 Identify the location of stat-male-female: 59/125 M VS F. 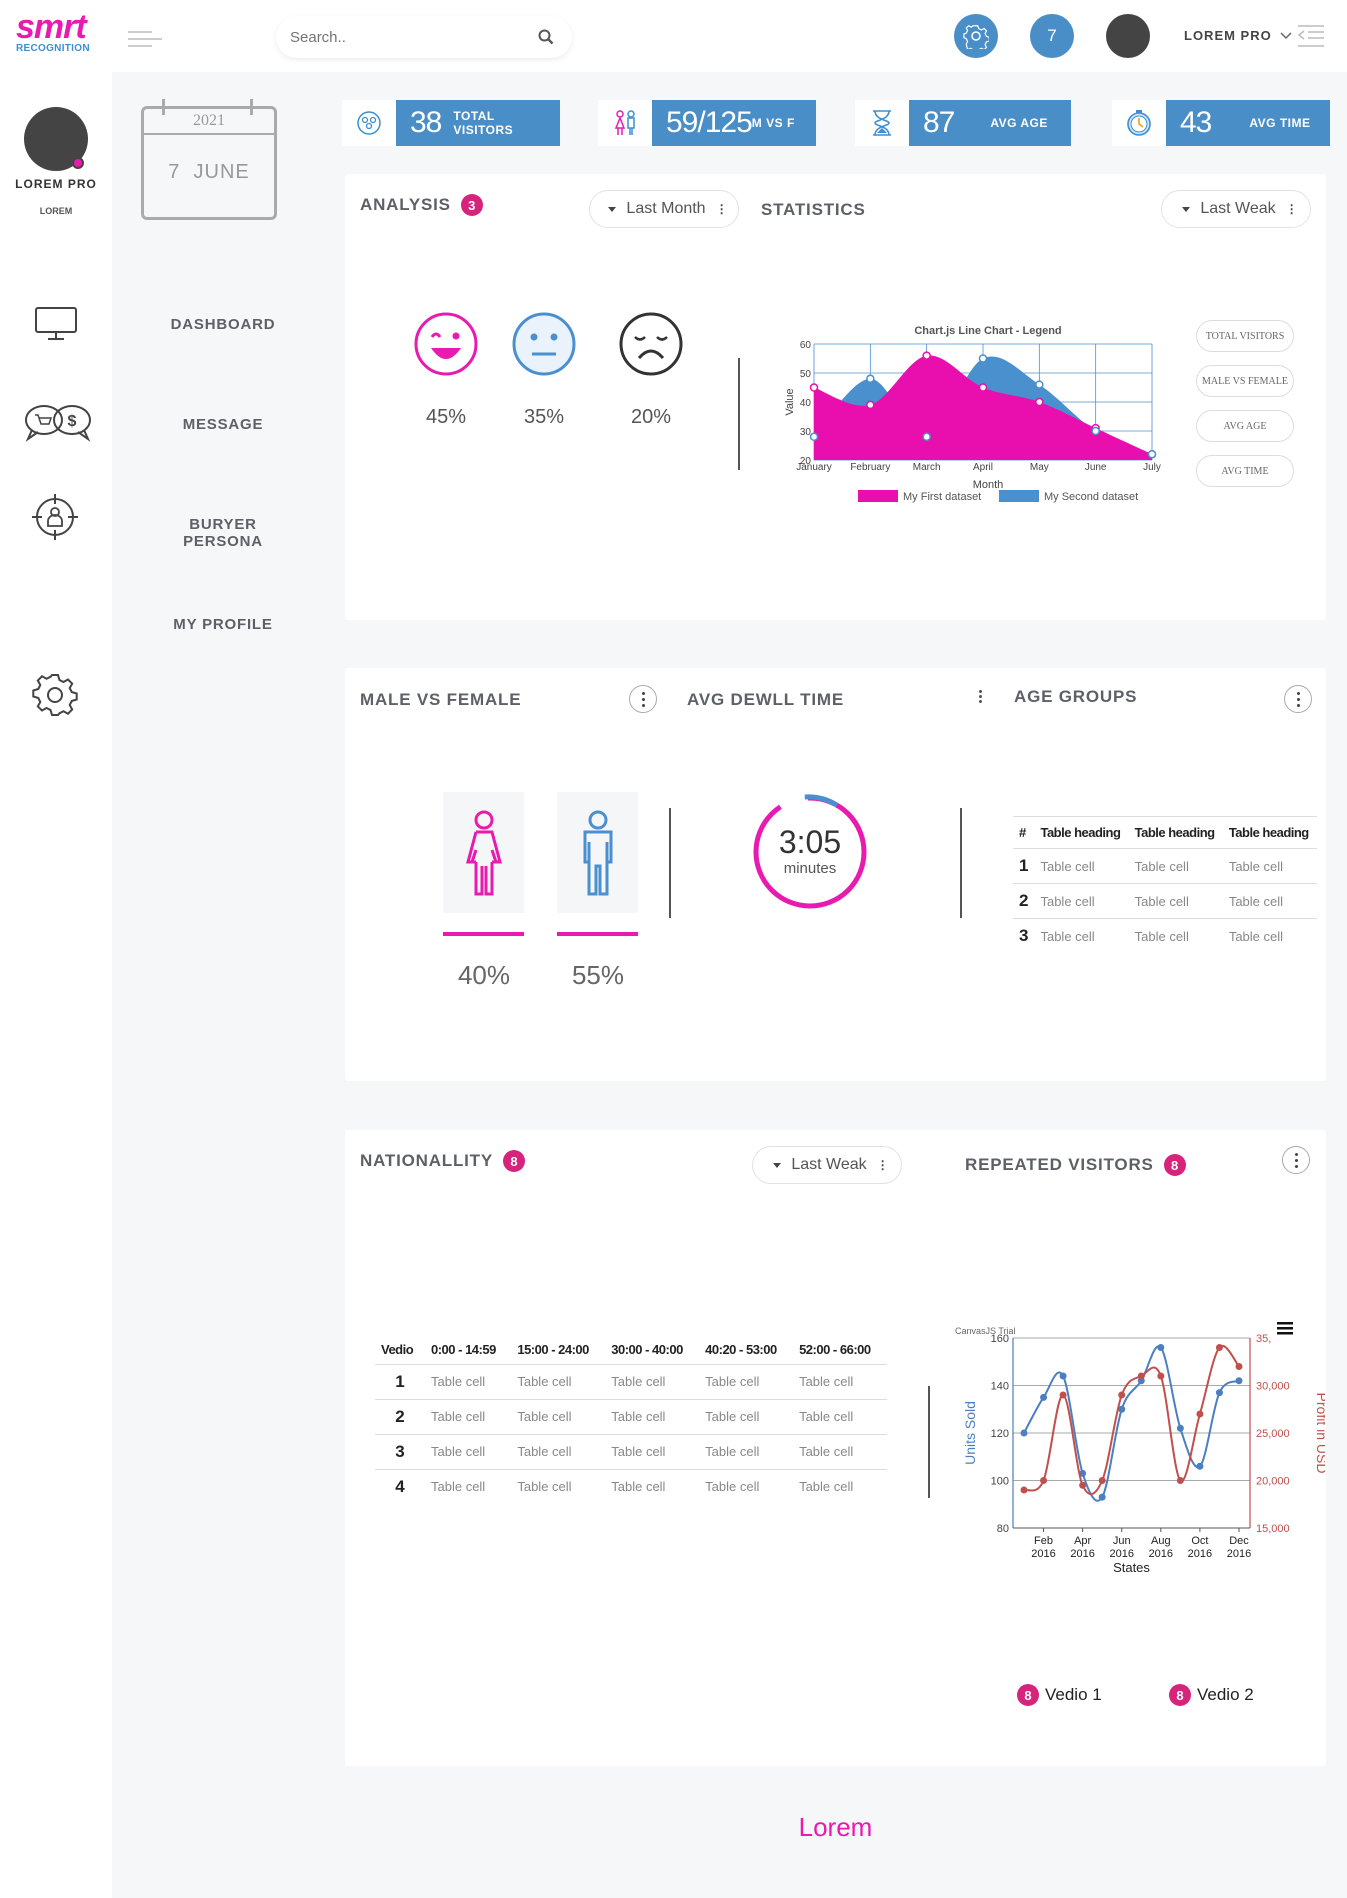
(707, 123).